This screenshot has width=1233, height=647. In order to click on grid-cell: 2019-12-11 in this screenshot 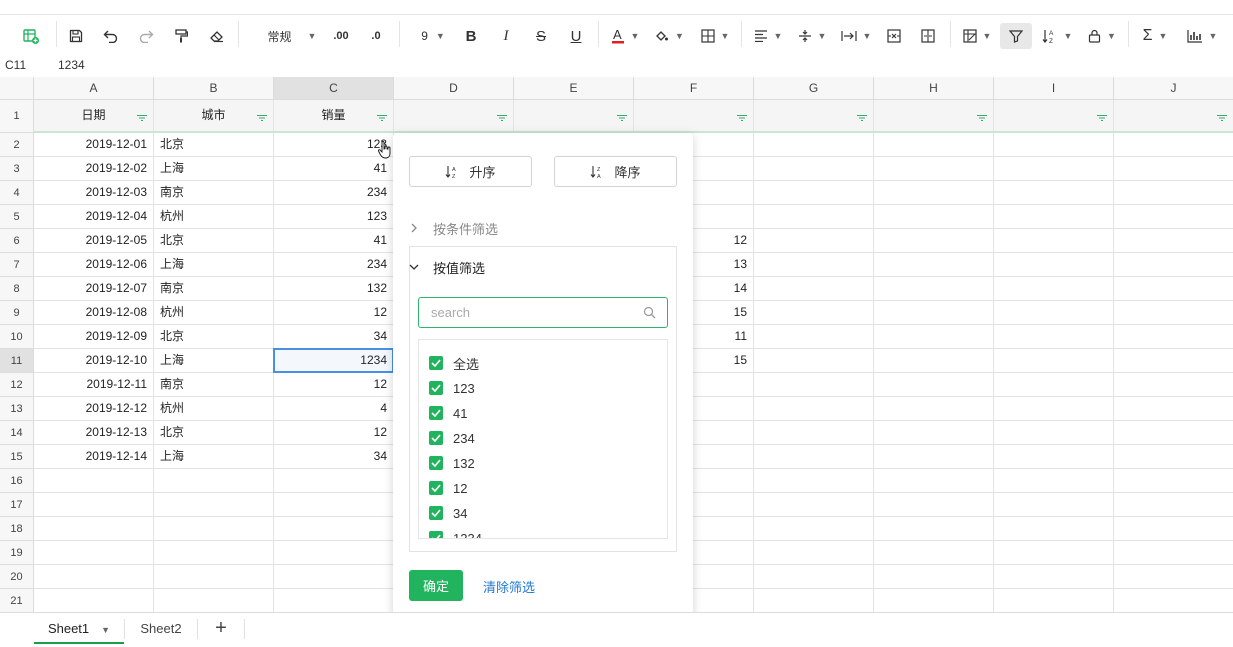, I will do `click(94, 385)`.